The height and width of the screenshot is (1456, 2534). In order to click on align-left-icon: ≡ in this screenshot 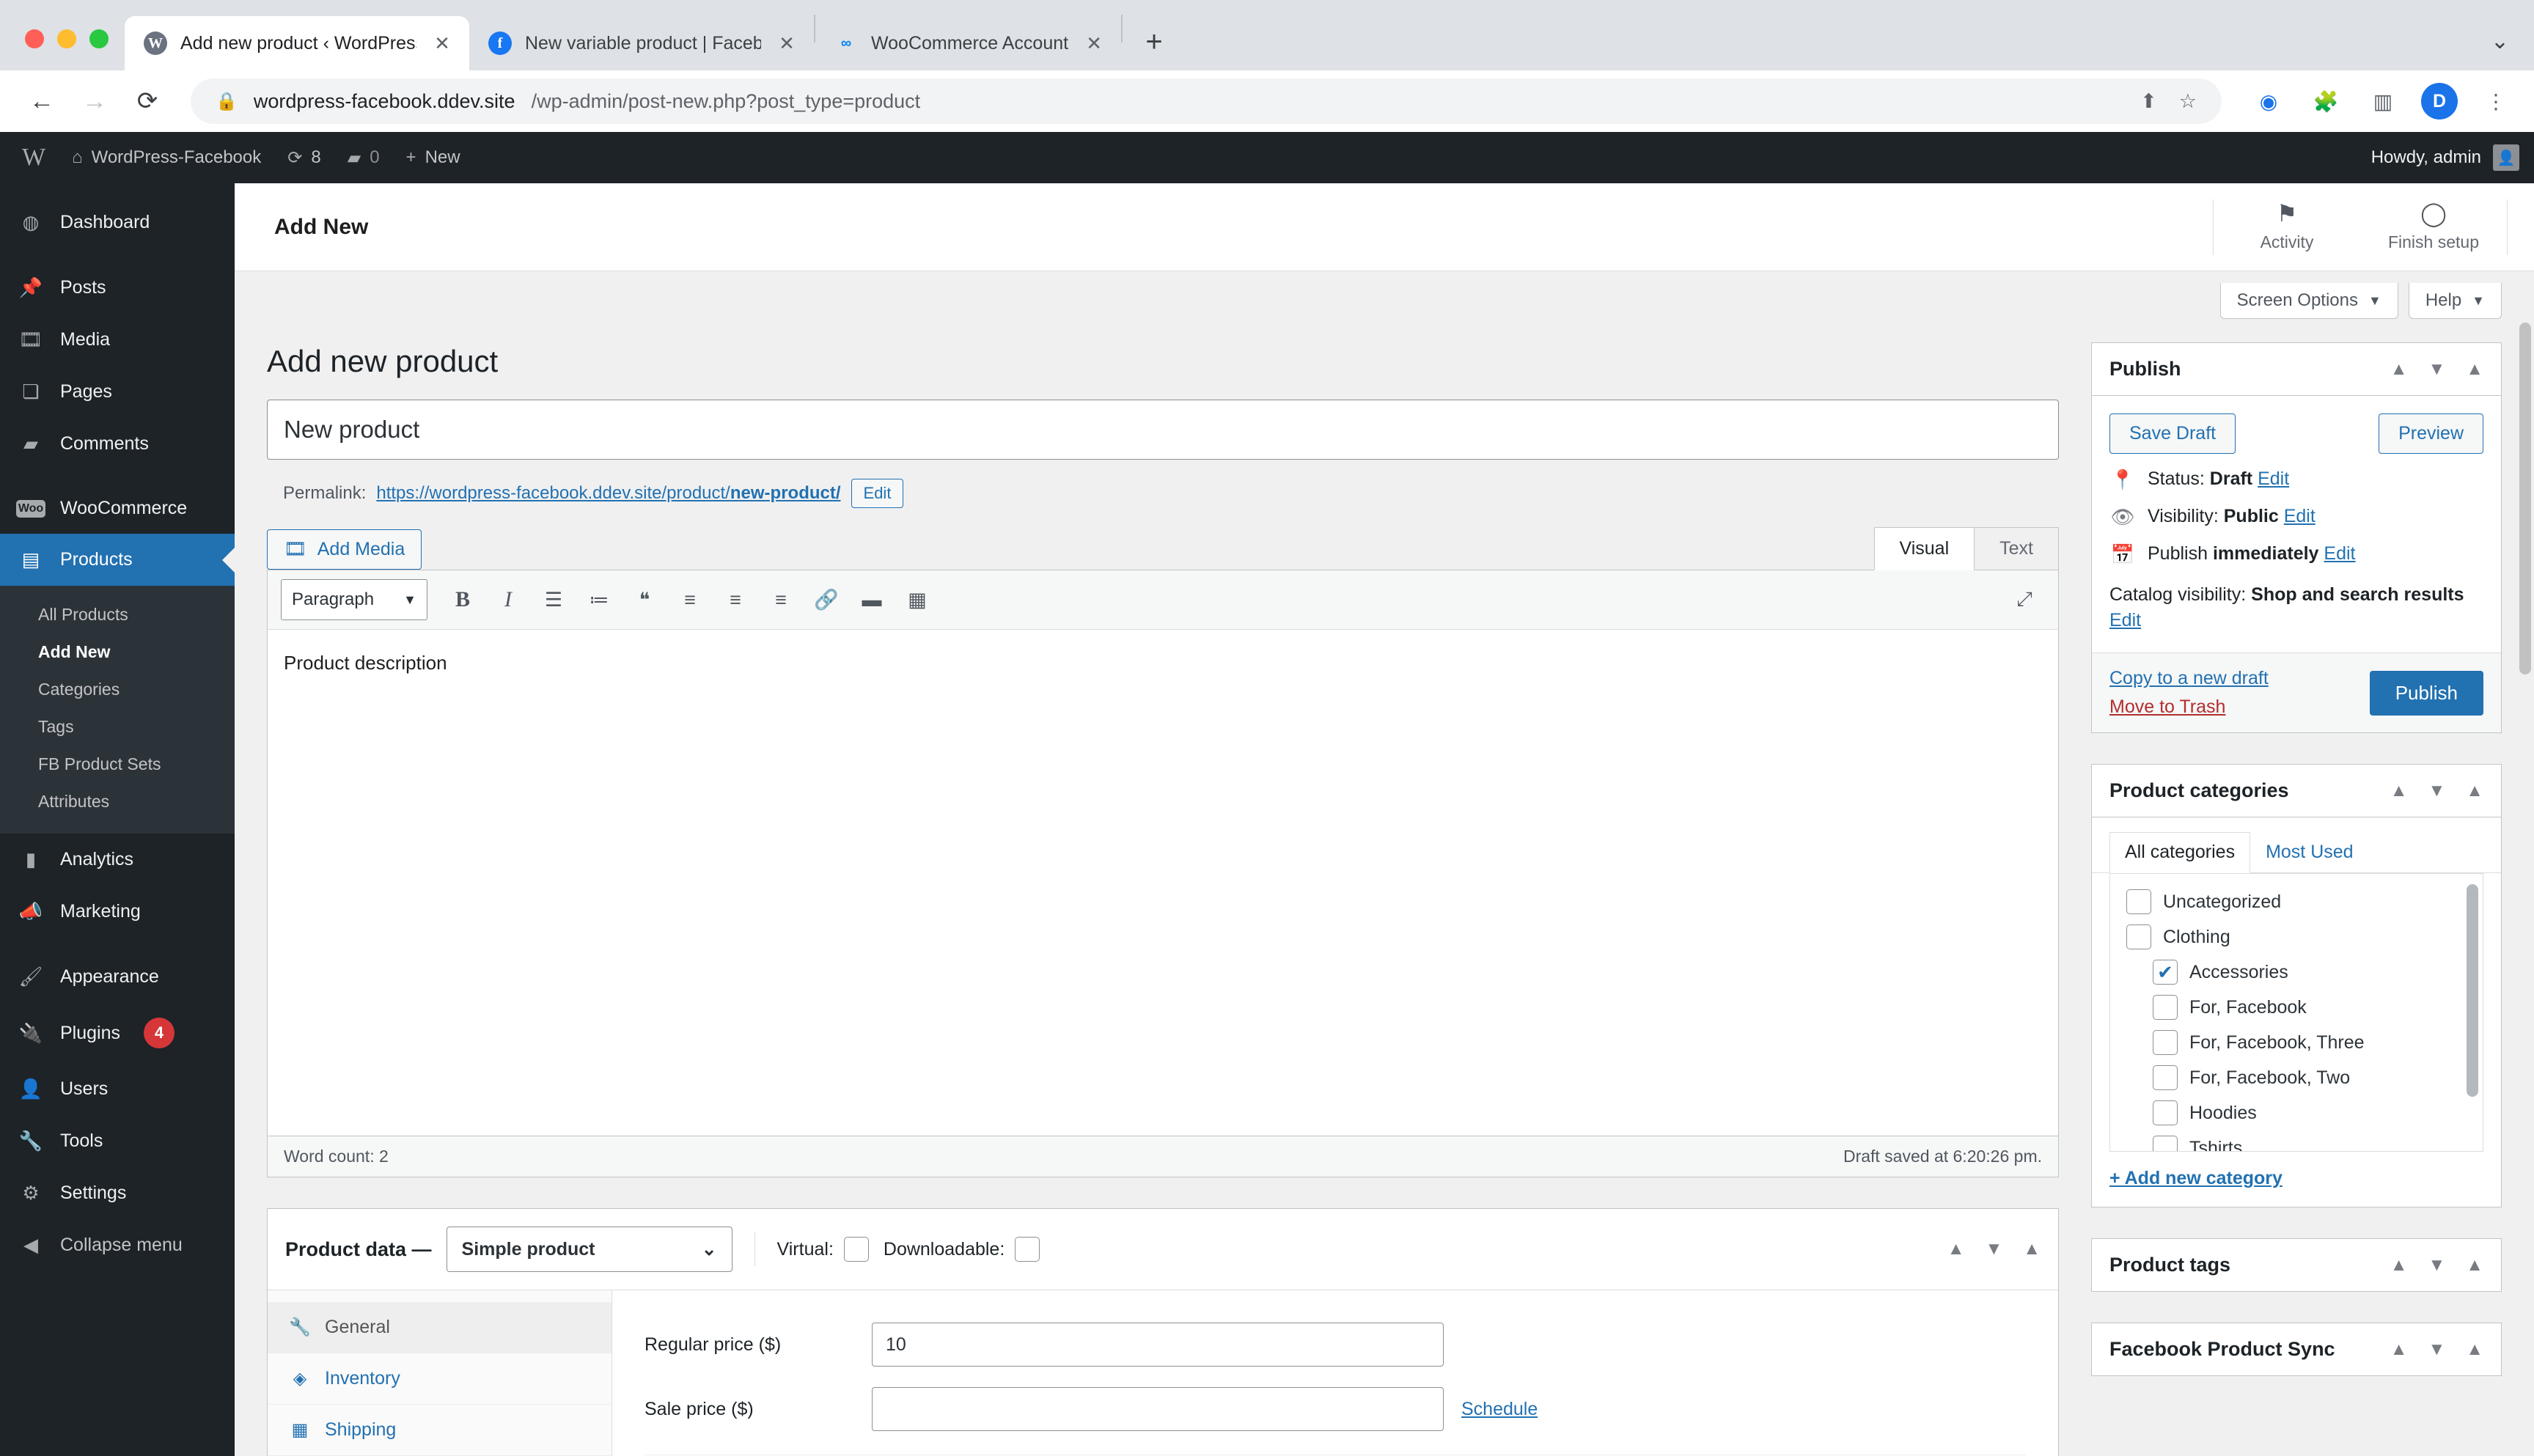, I will do `click(689, 599)`.